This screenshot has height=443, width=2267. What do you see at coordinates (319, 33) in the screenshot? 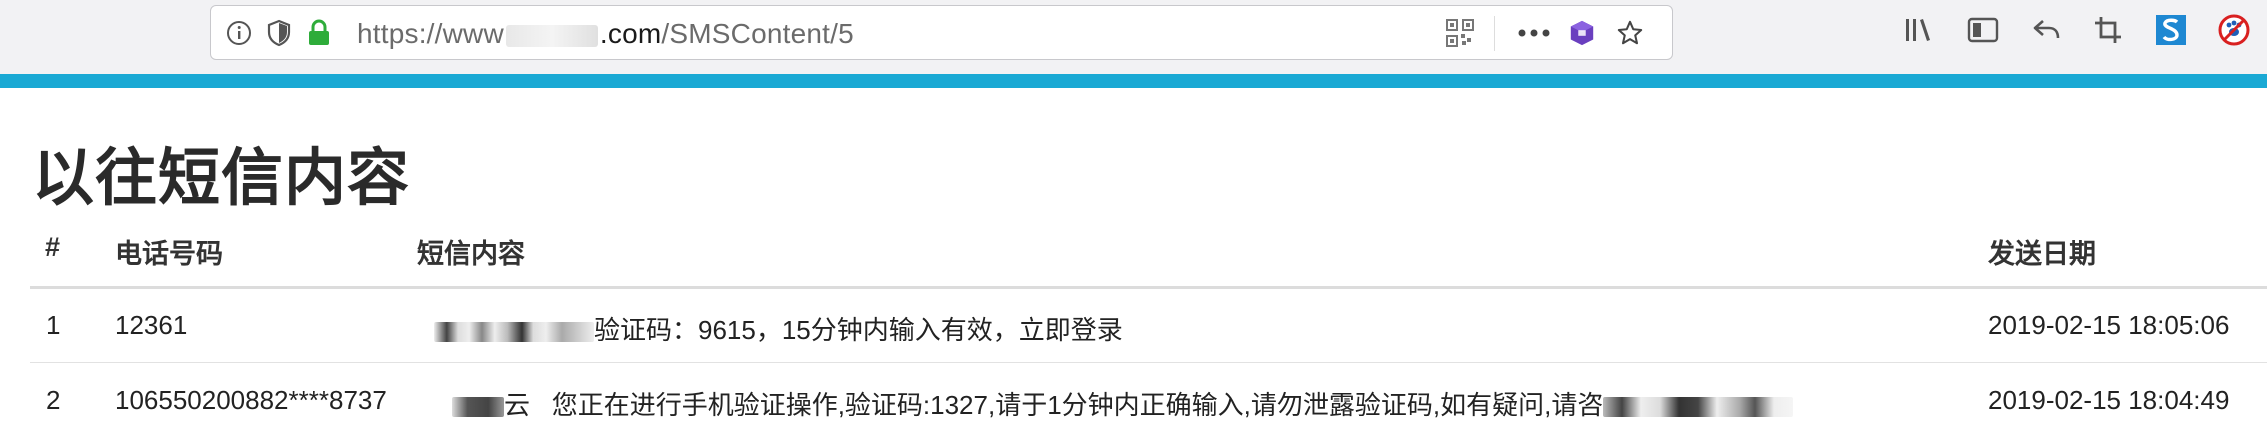
I see `lock-icon` at bounding box center [319, 33].